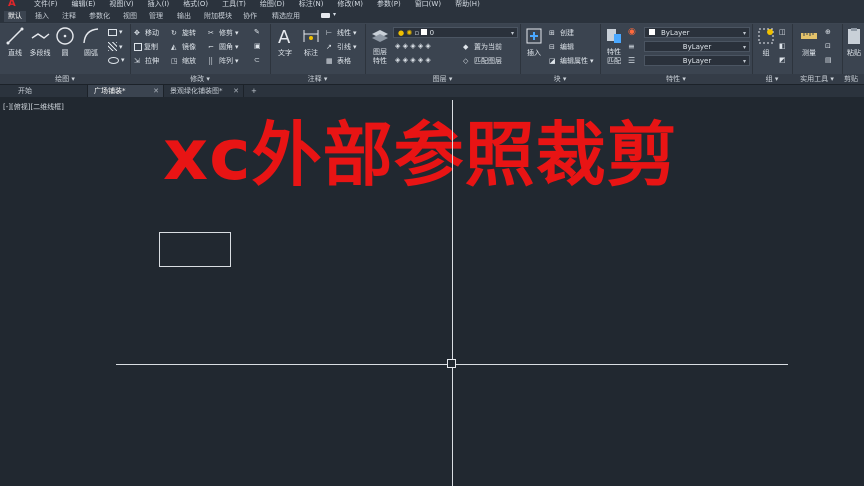 The height and width of the screenshot is (486, 864). I want to click on drawn-rectangle, so click(195, 249).